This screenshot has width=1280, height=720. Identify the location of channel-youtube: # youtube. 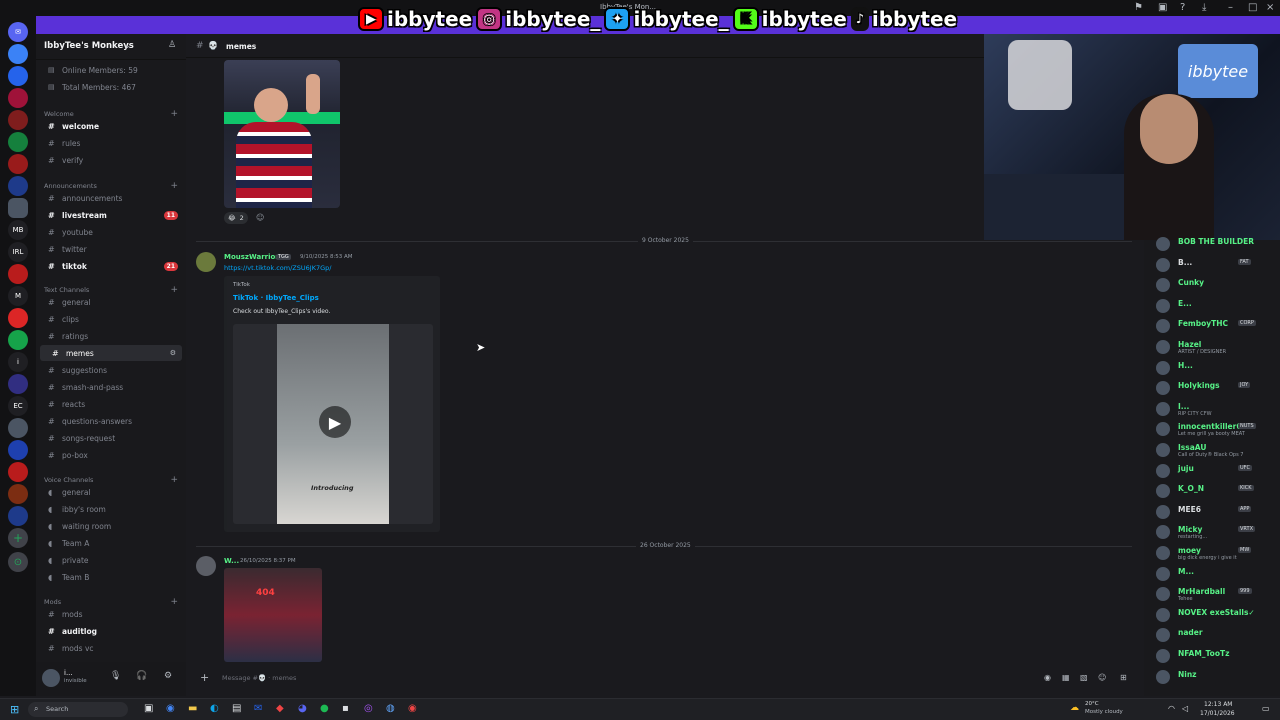
(111, 232).